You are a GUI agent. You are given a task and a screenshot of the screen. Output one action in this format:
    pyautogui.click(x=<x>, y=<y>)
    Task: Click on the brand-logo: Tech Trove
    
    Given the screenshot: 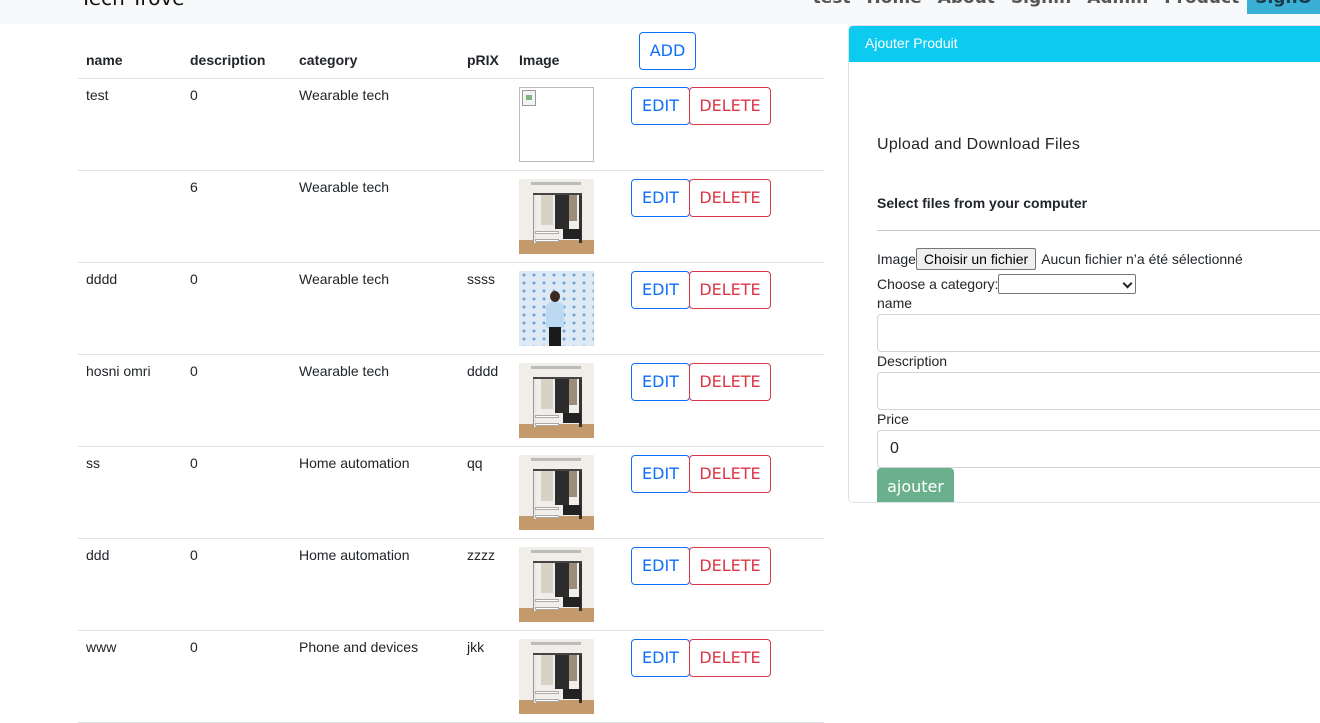 What is the action you would take?
    pyautogui.click(x=132, y=5)
    